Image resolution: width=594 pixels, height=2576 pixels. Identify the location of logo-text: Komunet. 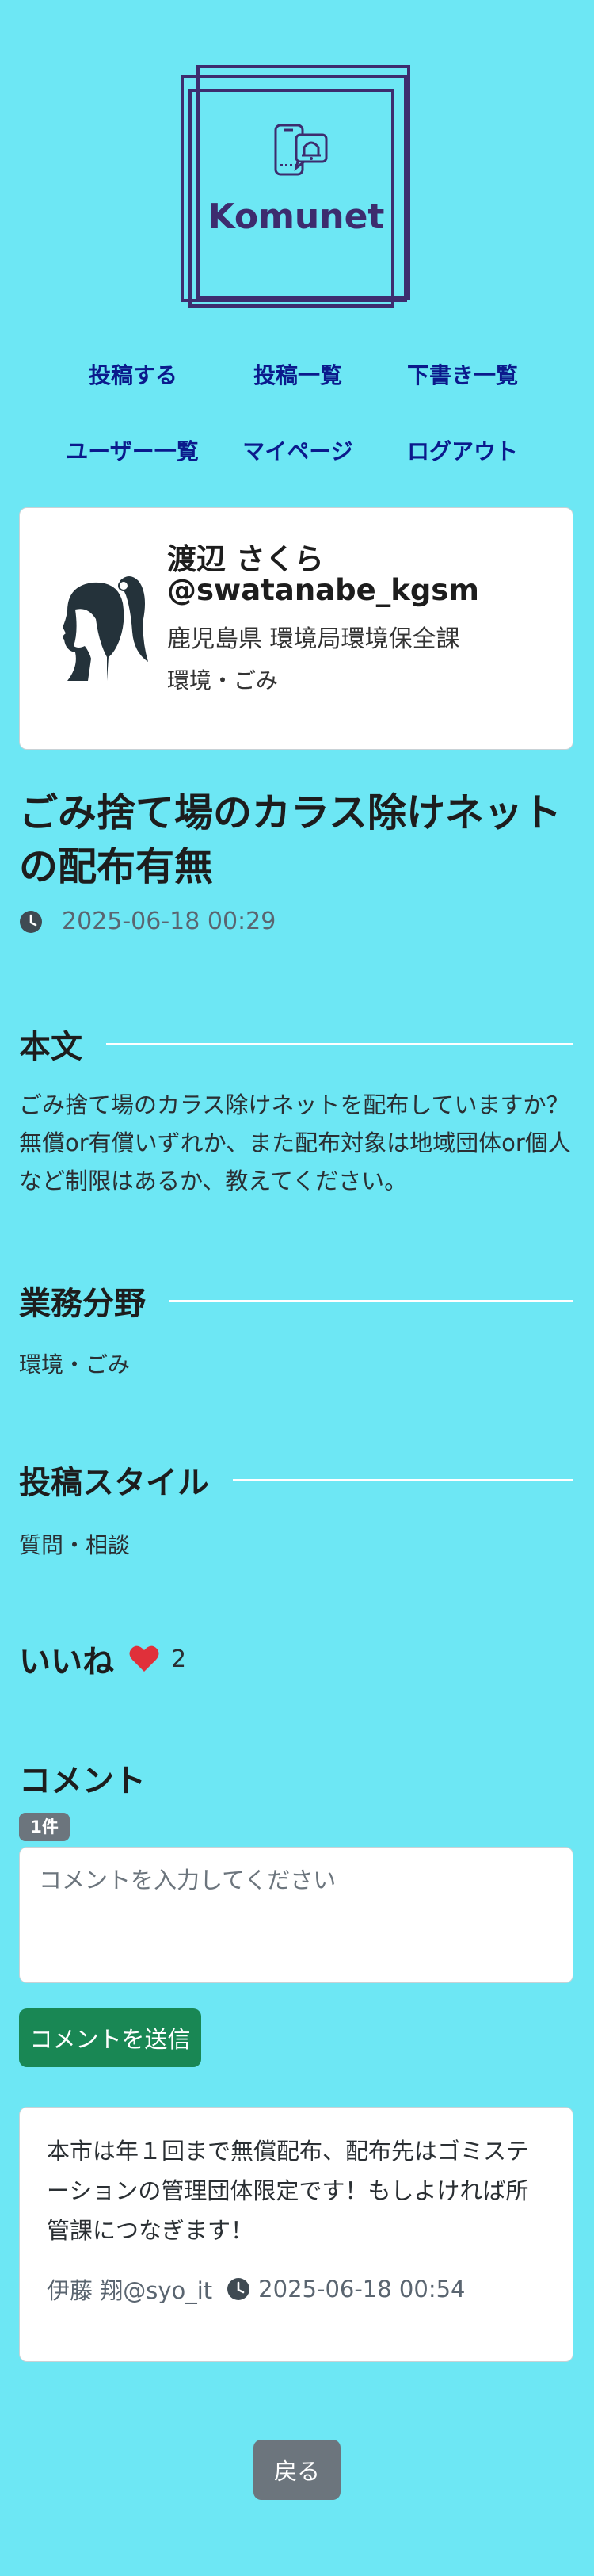
(296, 217).